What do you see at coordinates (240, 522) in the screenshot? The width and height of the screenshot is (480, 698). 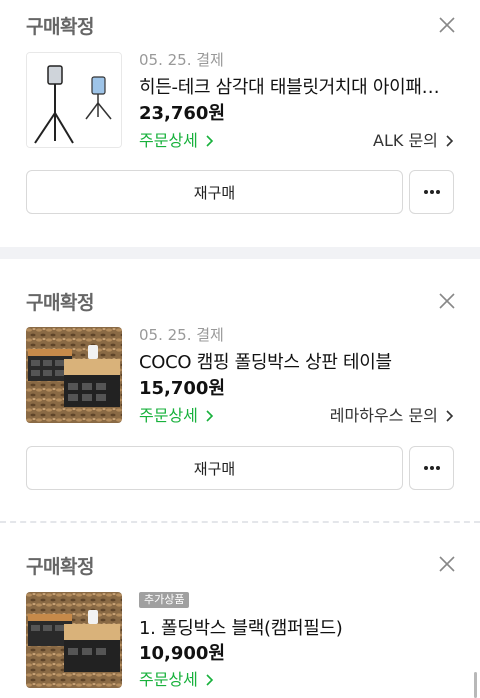 I see `dashed-divider` at bounding box center [240, 522].